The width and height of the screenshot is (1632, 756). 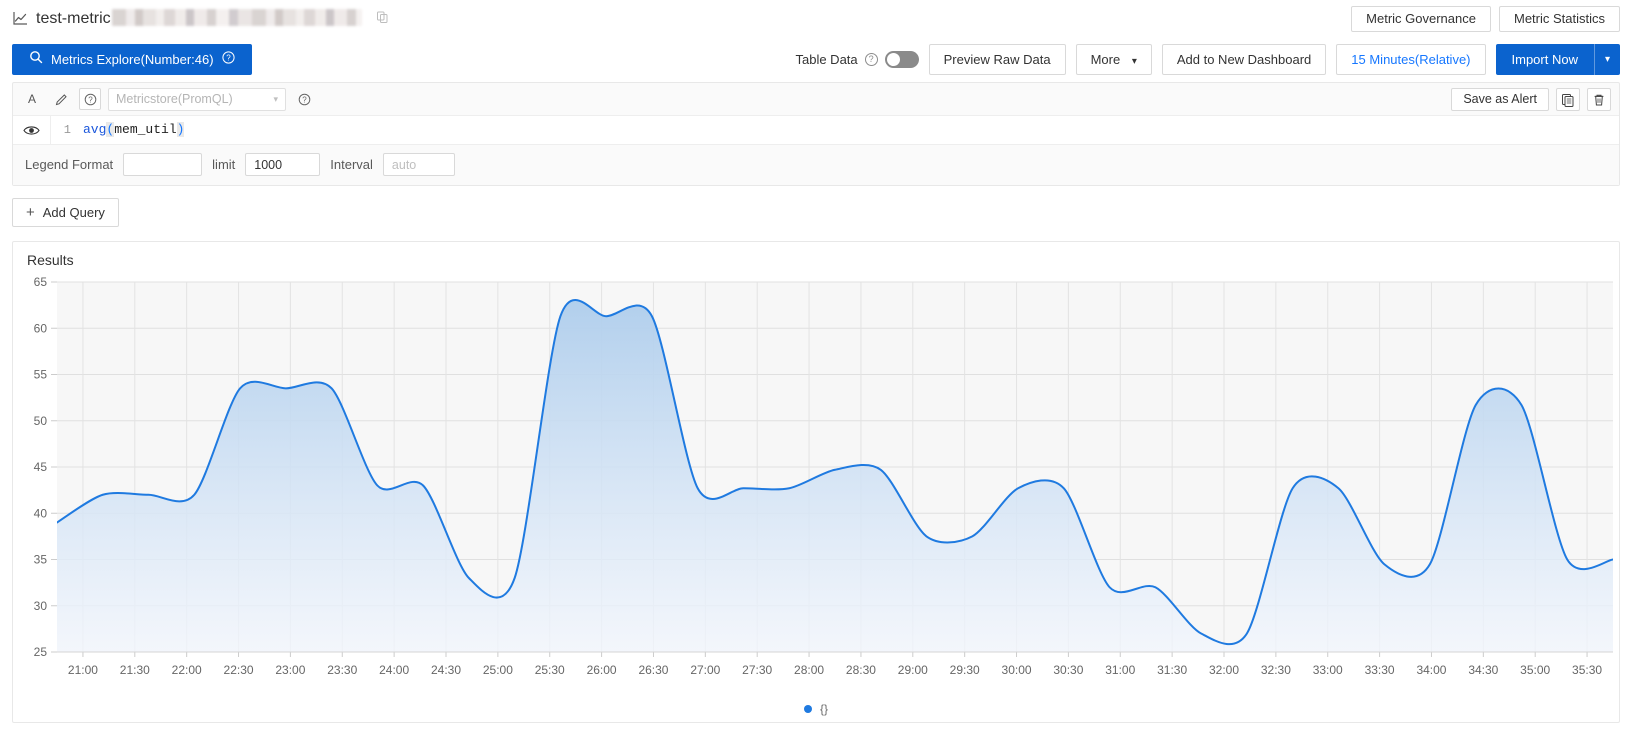 What do you see at coordinates (197, 99) in the screenshot?
I see `datasource-select: Metricstore(PromQL) ▾` at bounding box center [197, 99].